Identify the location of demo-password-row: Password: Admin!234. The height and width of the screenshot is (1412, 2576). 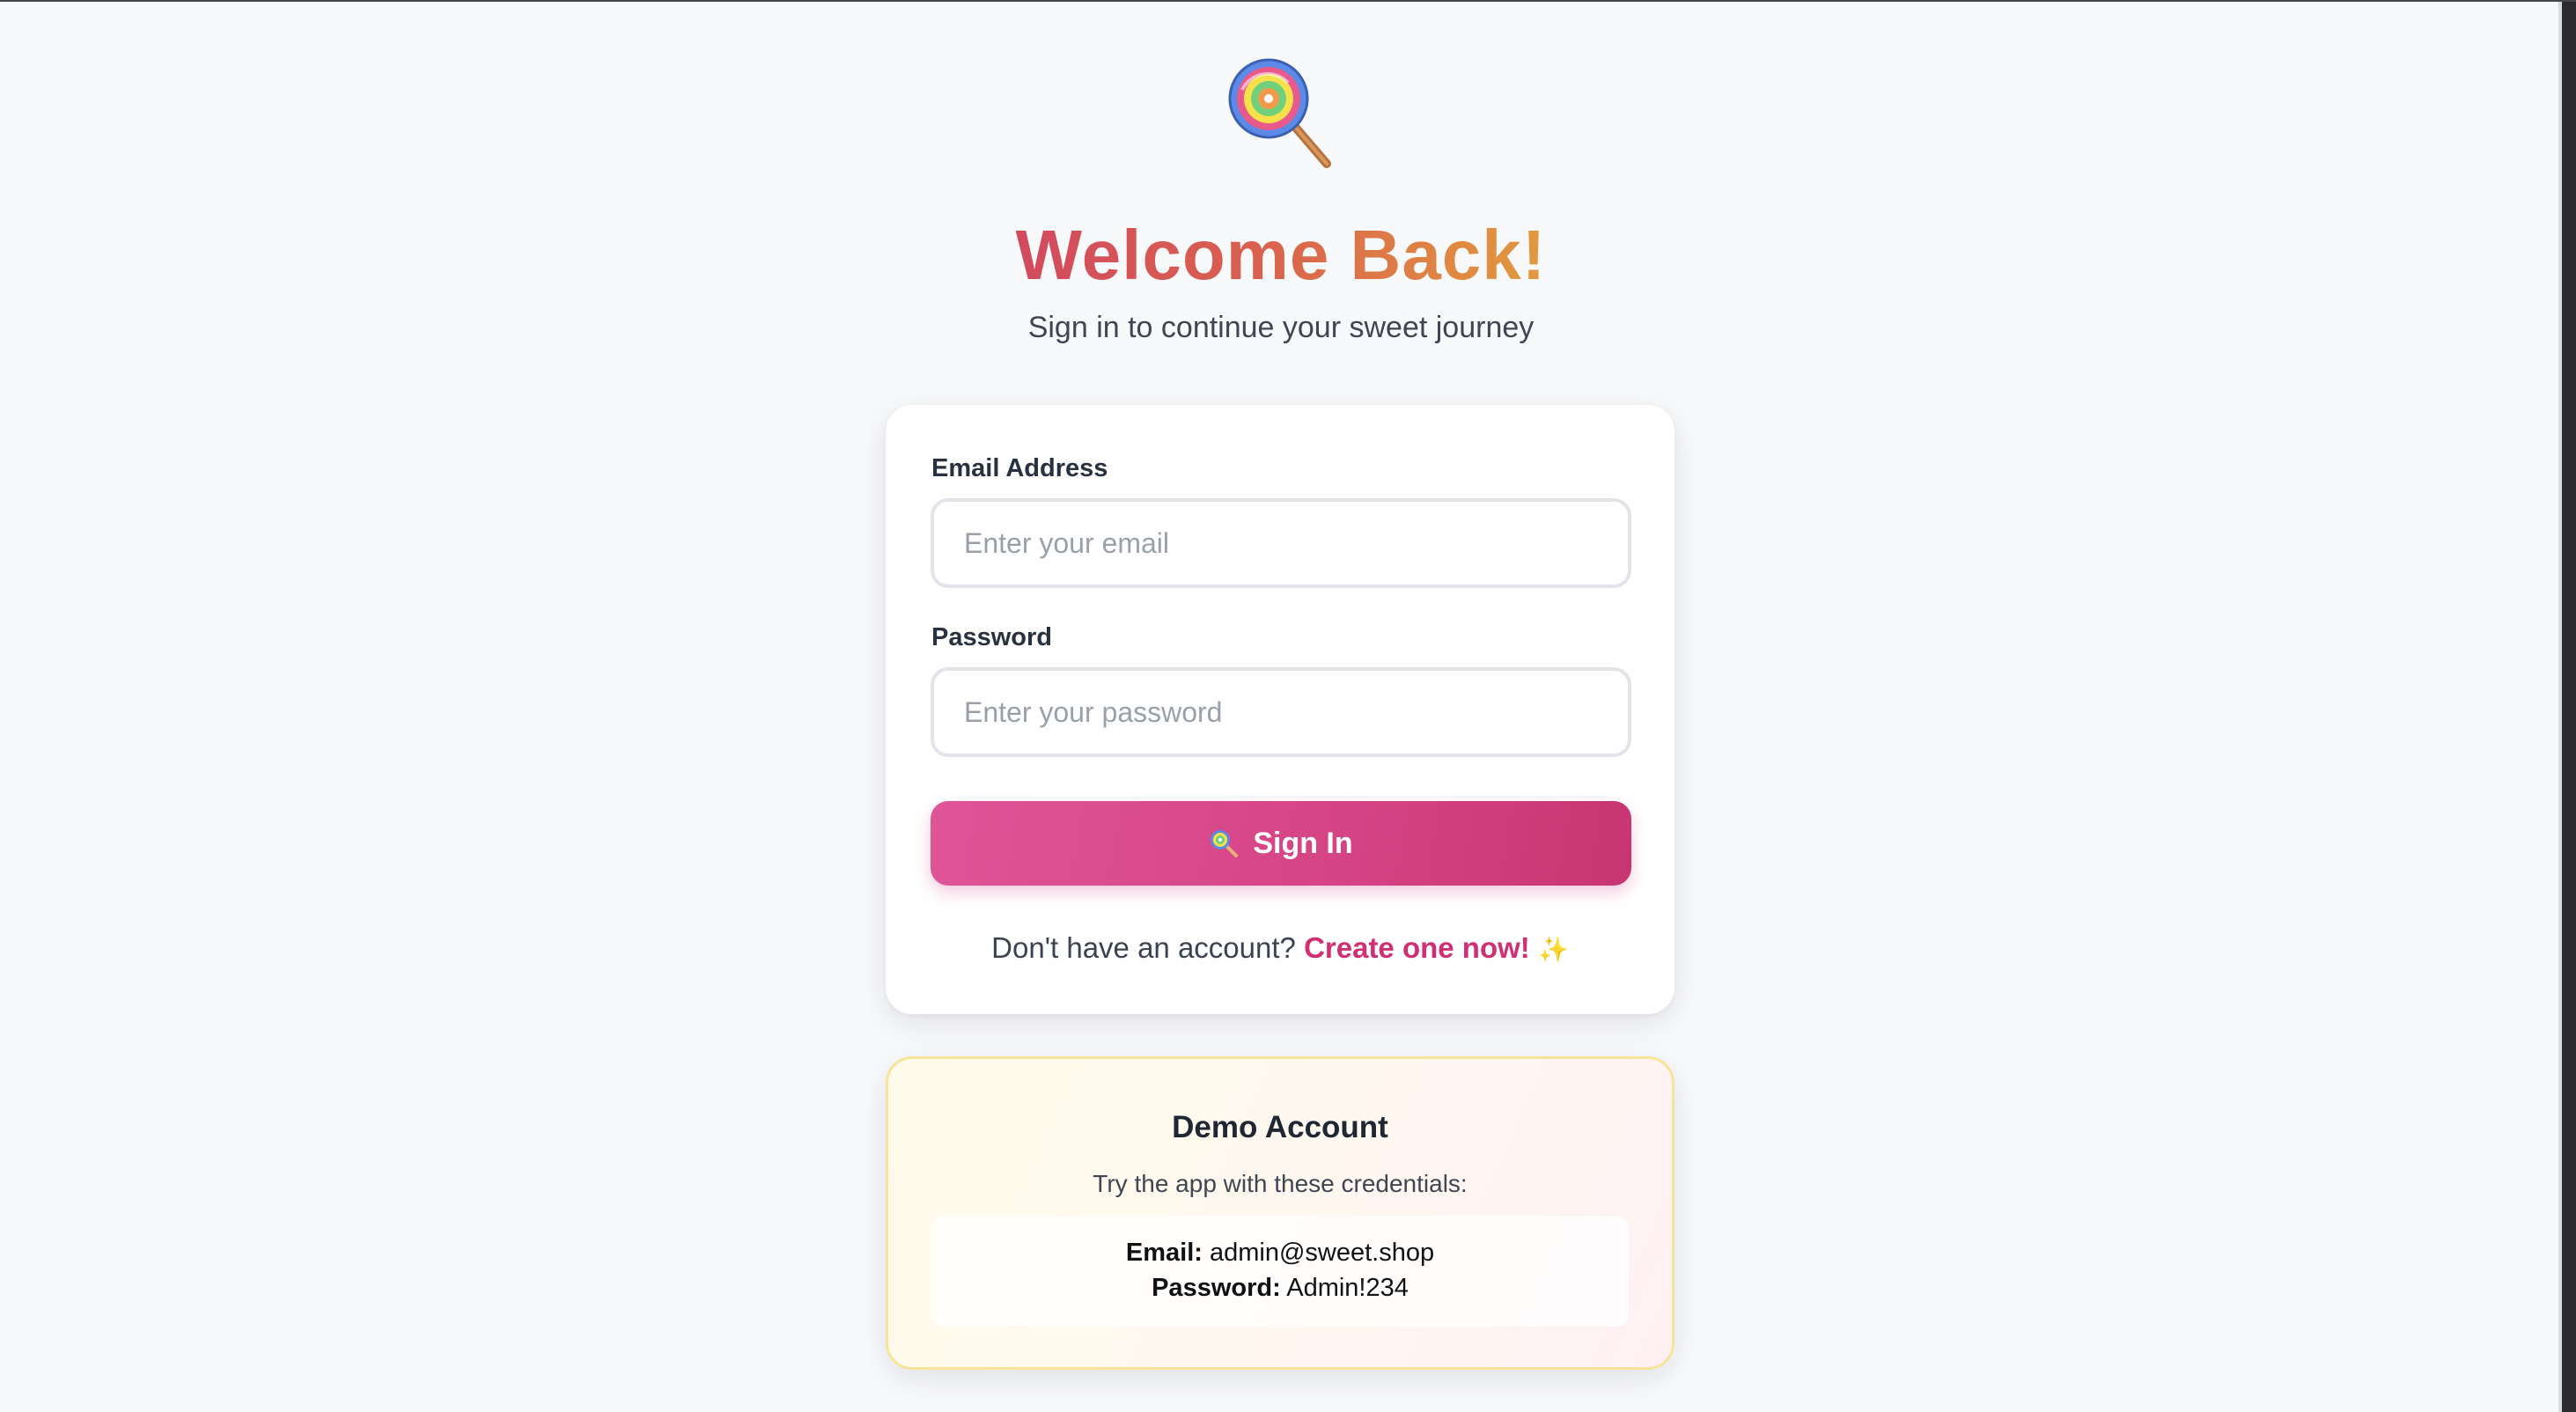
(1280, 1287).